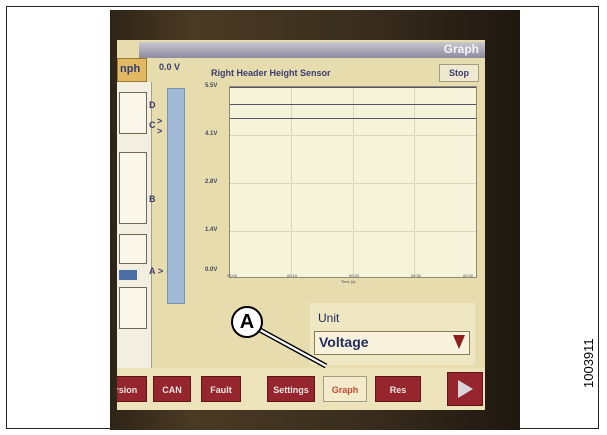 This screenshot has height=435, width=607. I want to click on left-tab: nph, so click(132, 70).